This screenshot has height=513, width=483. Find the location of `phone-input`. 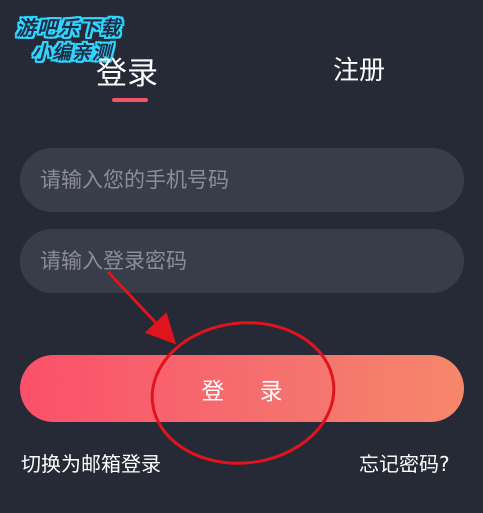

phone-input is located at coordinates (242, 180).